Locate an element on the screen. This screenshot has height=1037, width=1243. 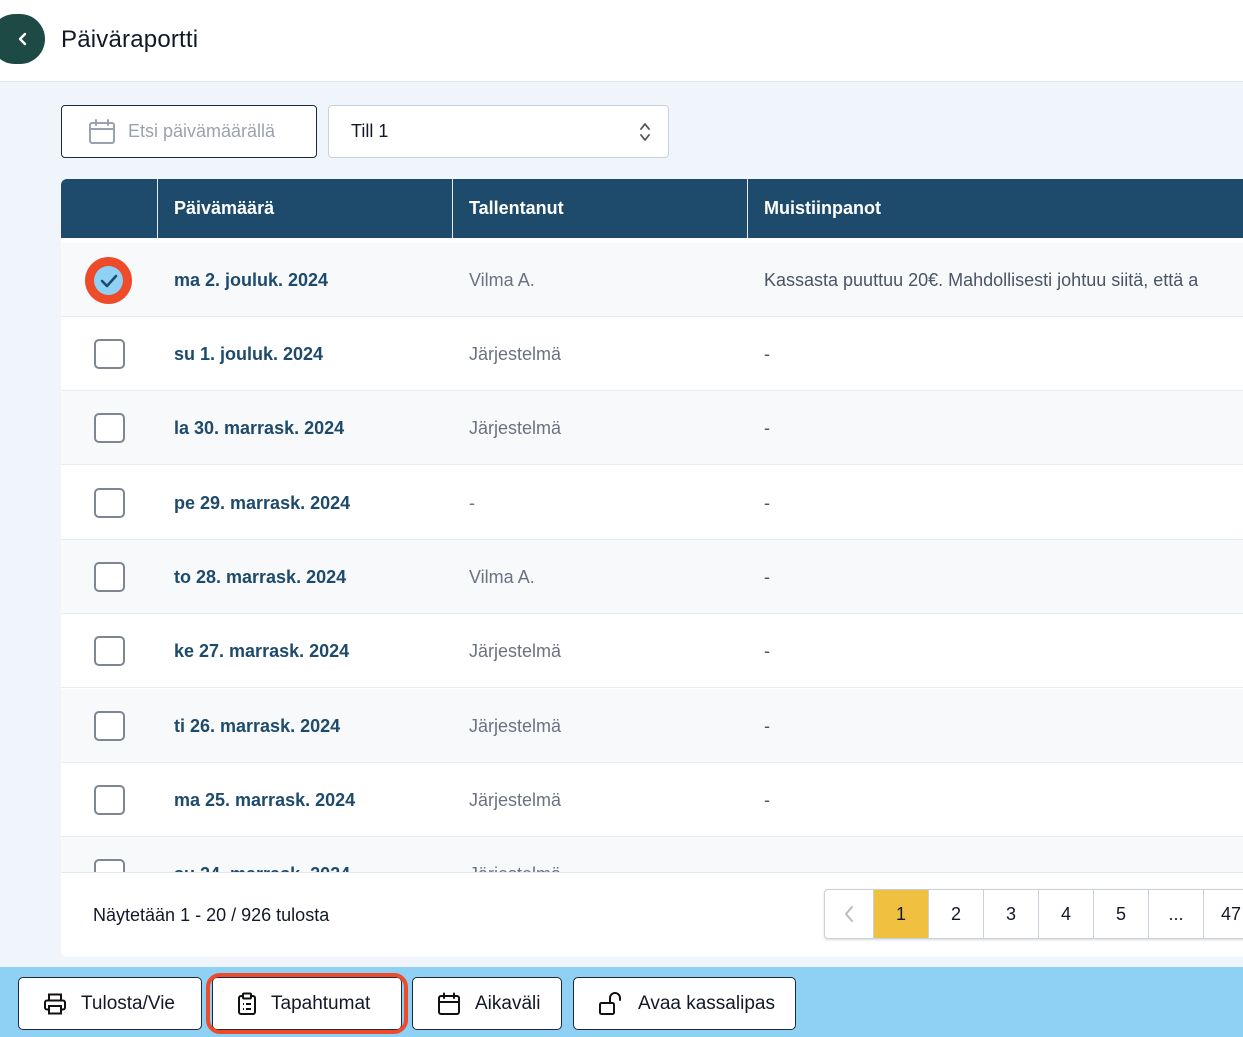
results-prefix: Näytetään is located at coordinates (134, 915).